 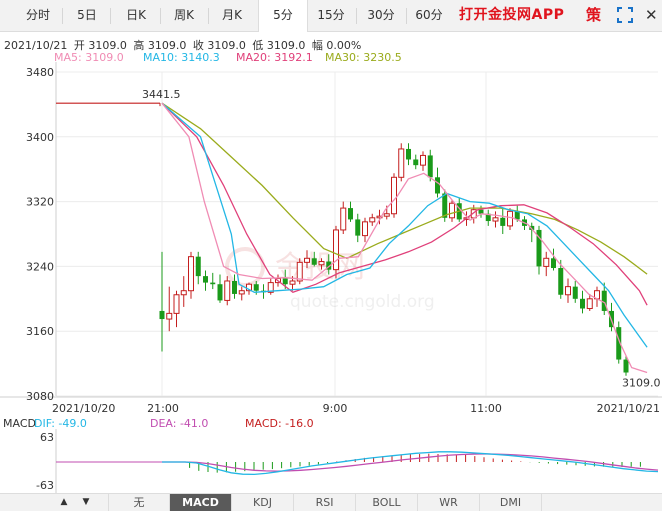 What do you see at coordinates (429, 15) in the screenshot?
I see `tab-60min: 60分` at bounding box center [429, 15].